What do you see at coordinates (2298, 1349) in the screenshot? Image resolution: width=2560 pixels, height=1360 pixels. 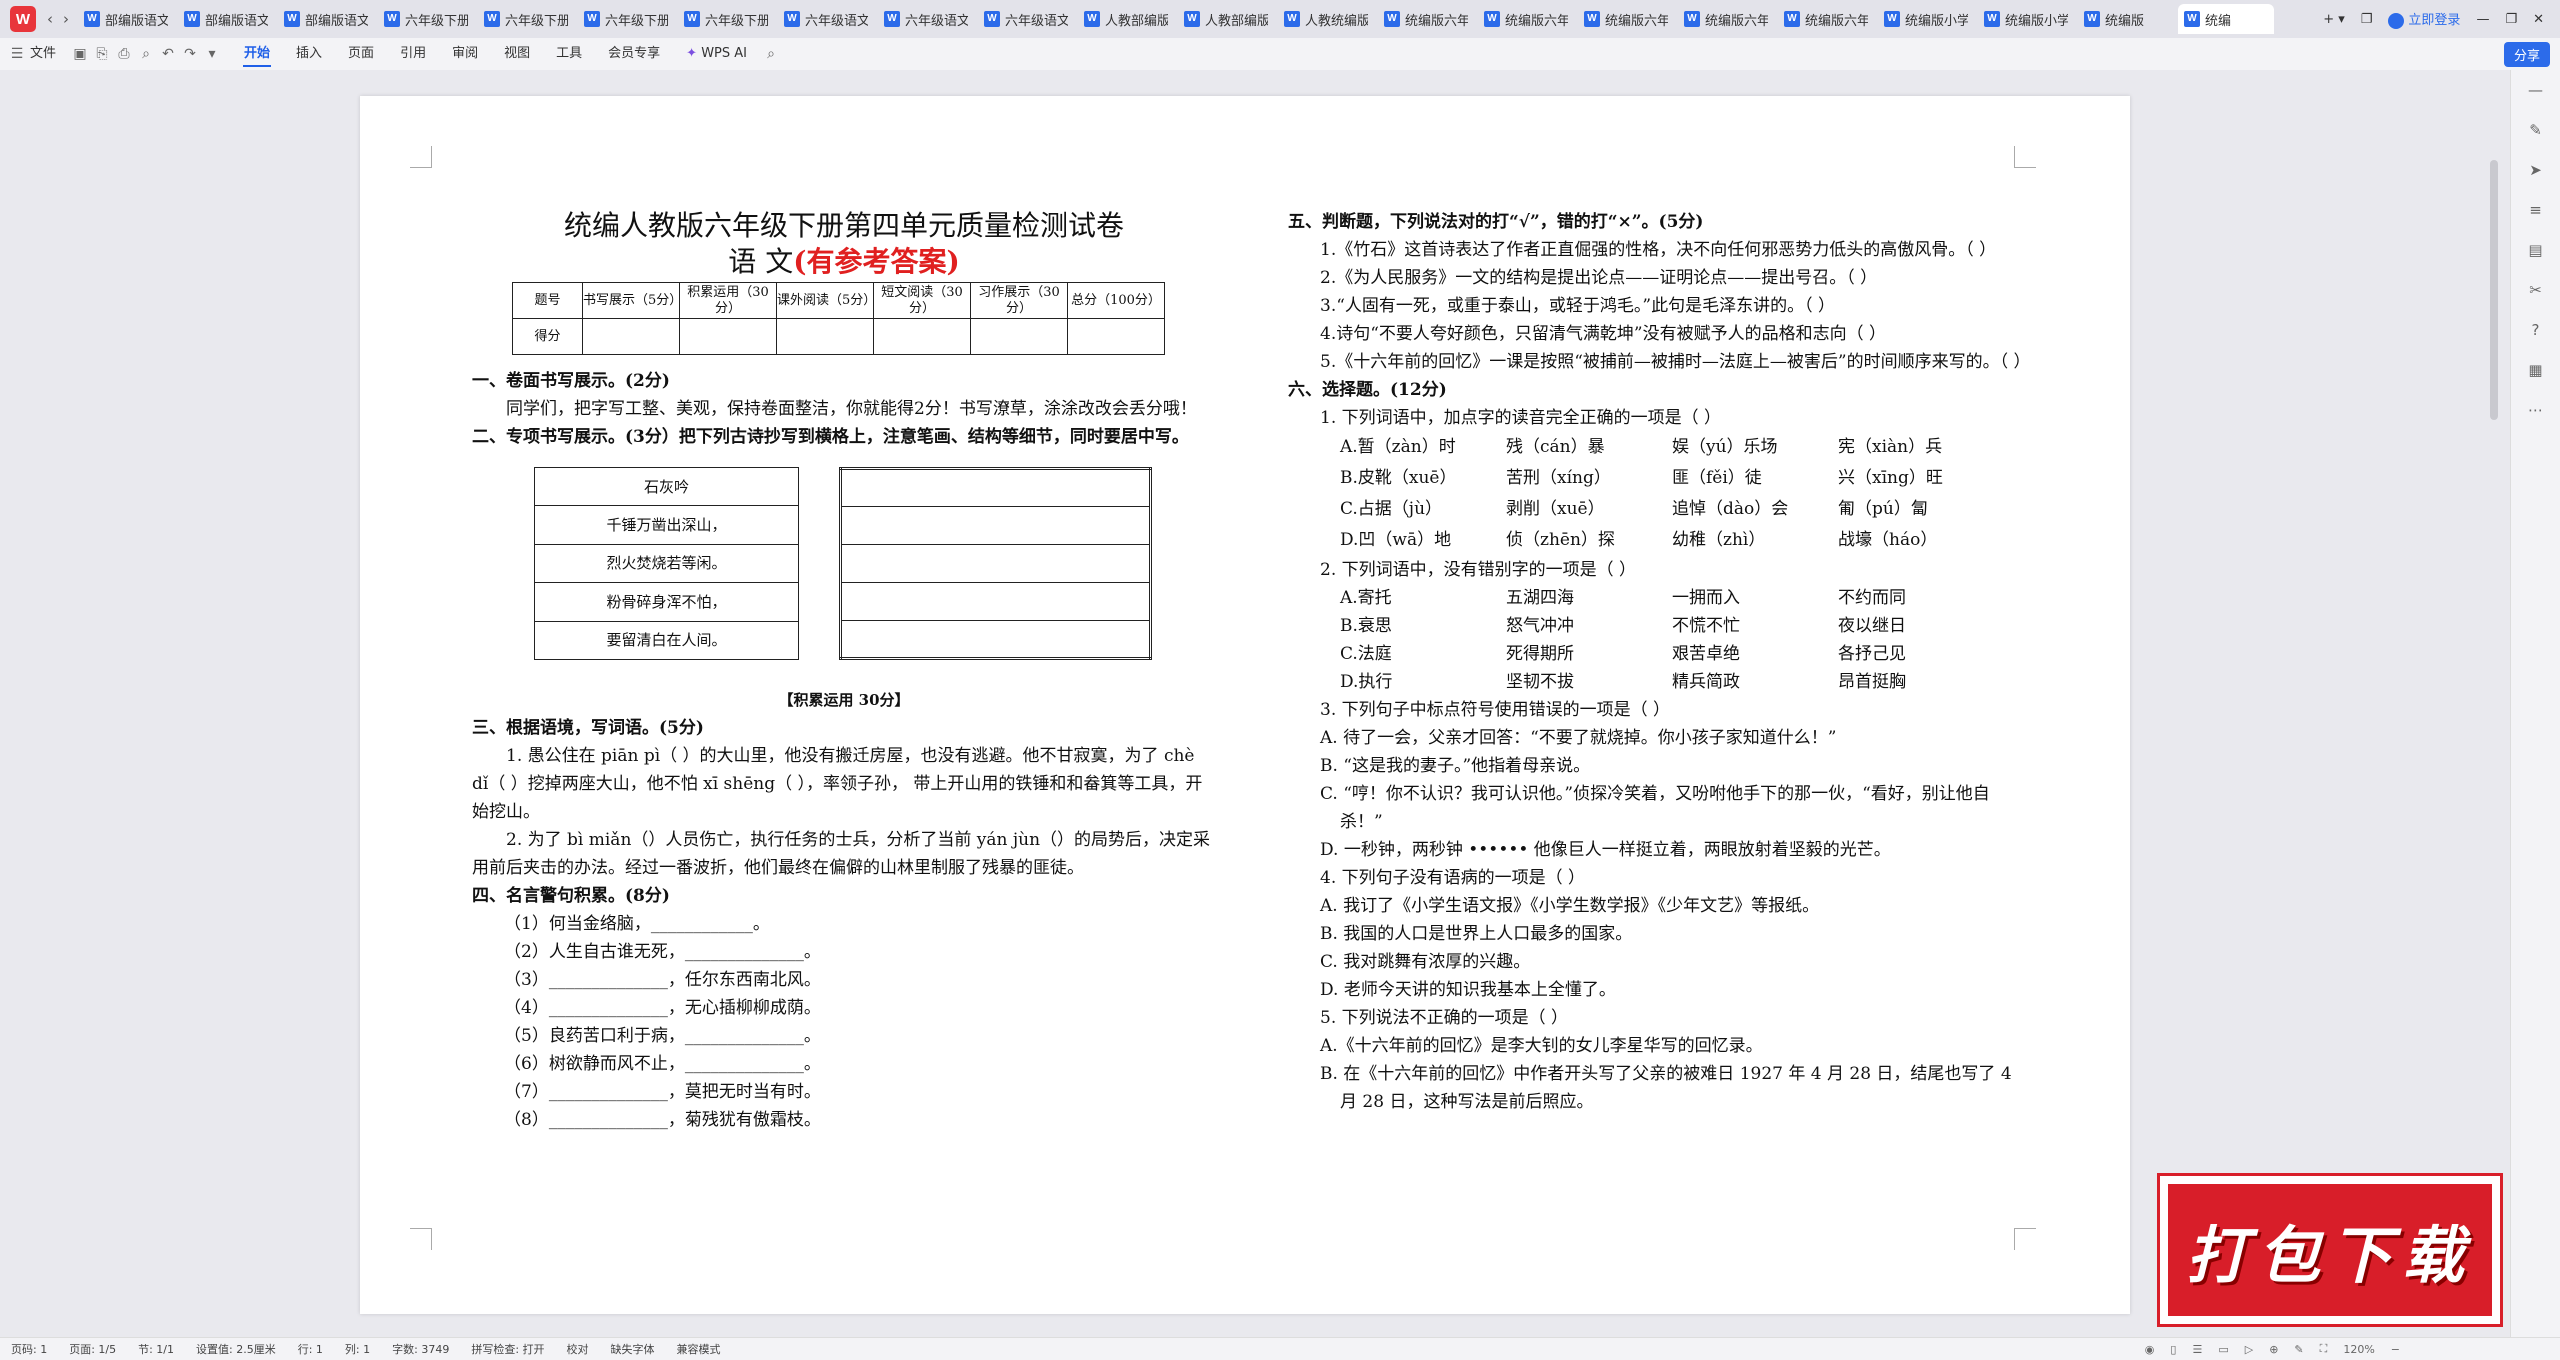 I see `edit-icon: ✎` at bounding box center [2298, 1349].